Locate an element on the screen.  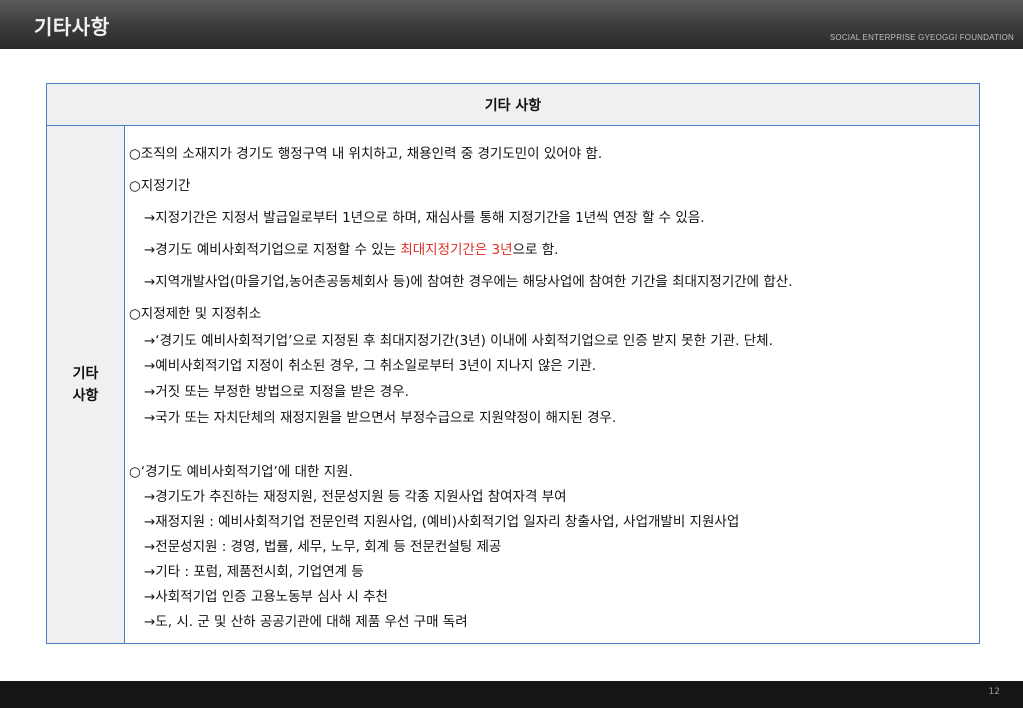
text-line: →거짓 또는 부정한 방법으로 지정을 받은 경우. is located at coordinates (276, 392).